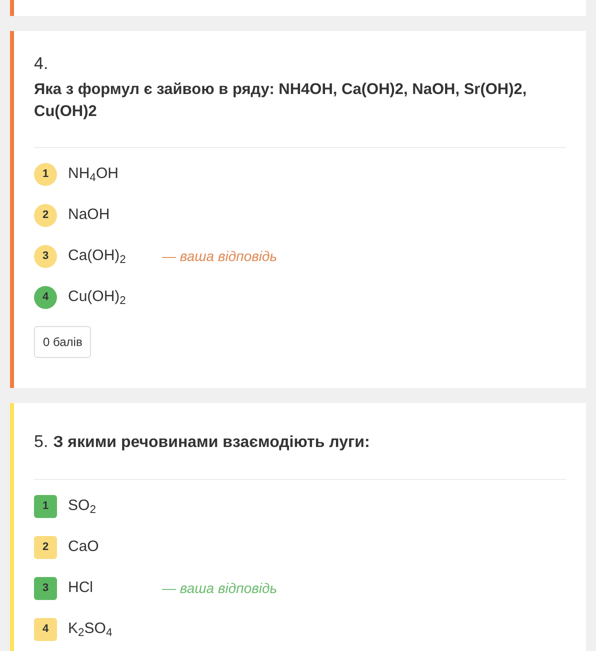 The width and height of the screenshot is (596, 651). What do you see at coordinates (91, 629) in the screenshot?
I see `option-text: K$_{2}$SO$_{4}$` at bounding box center [91, 629].